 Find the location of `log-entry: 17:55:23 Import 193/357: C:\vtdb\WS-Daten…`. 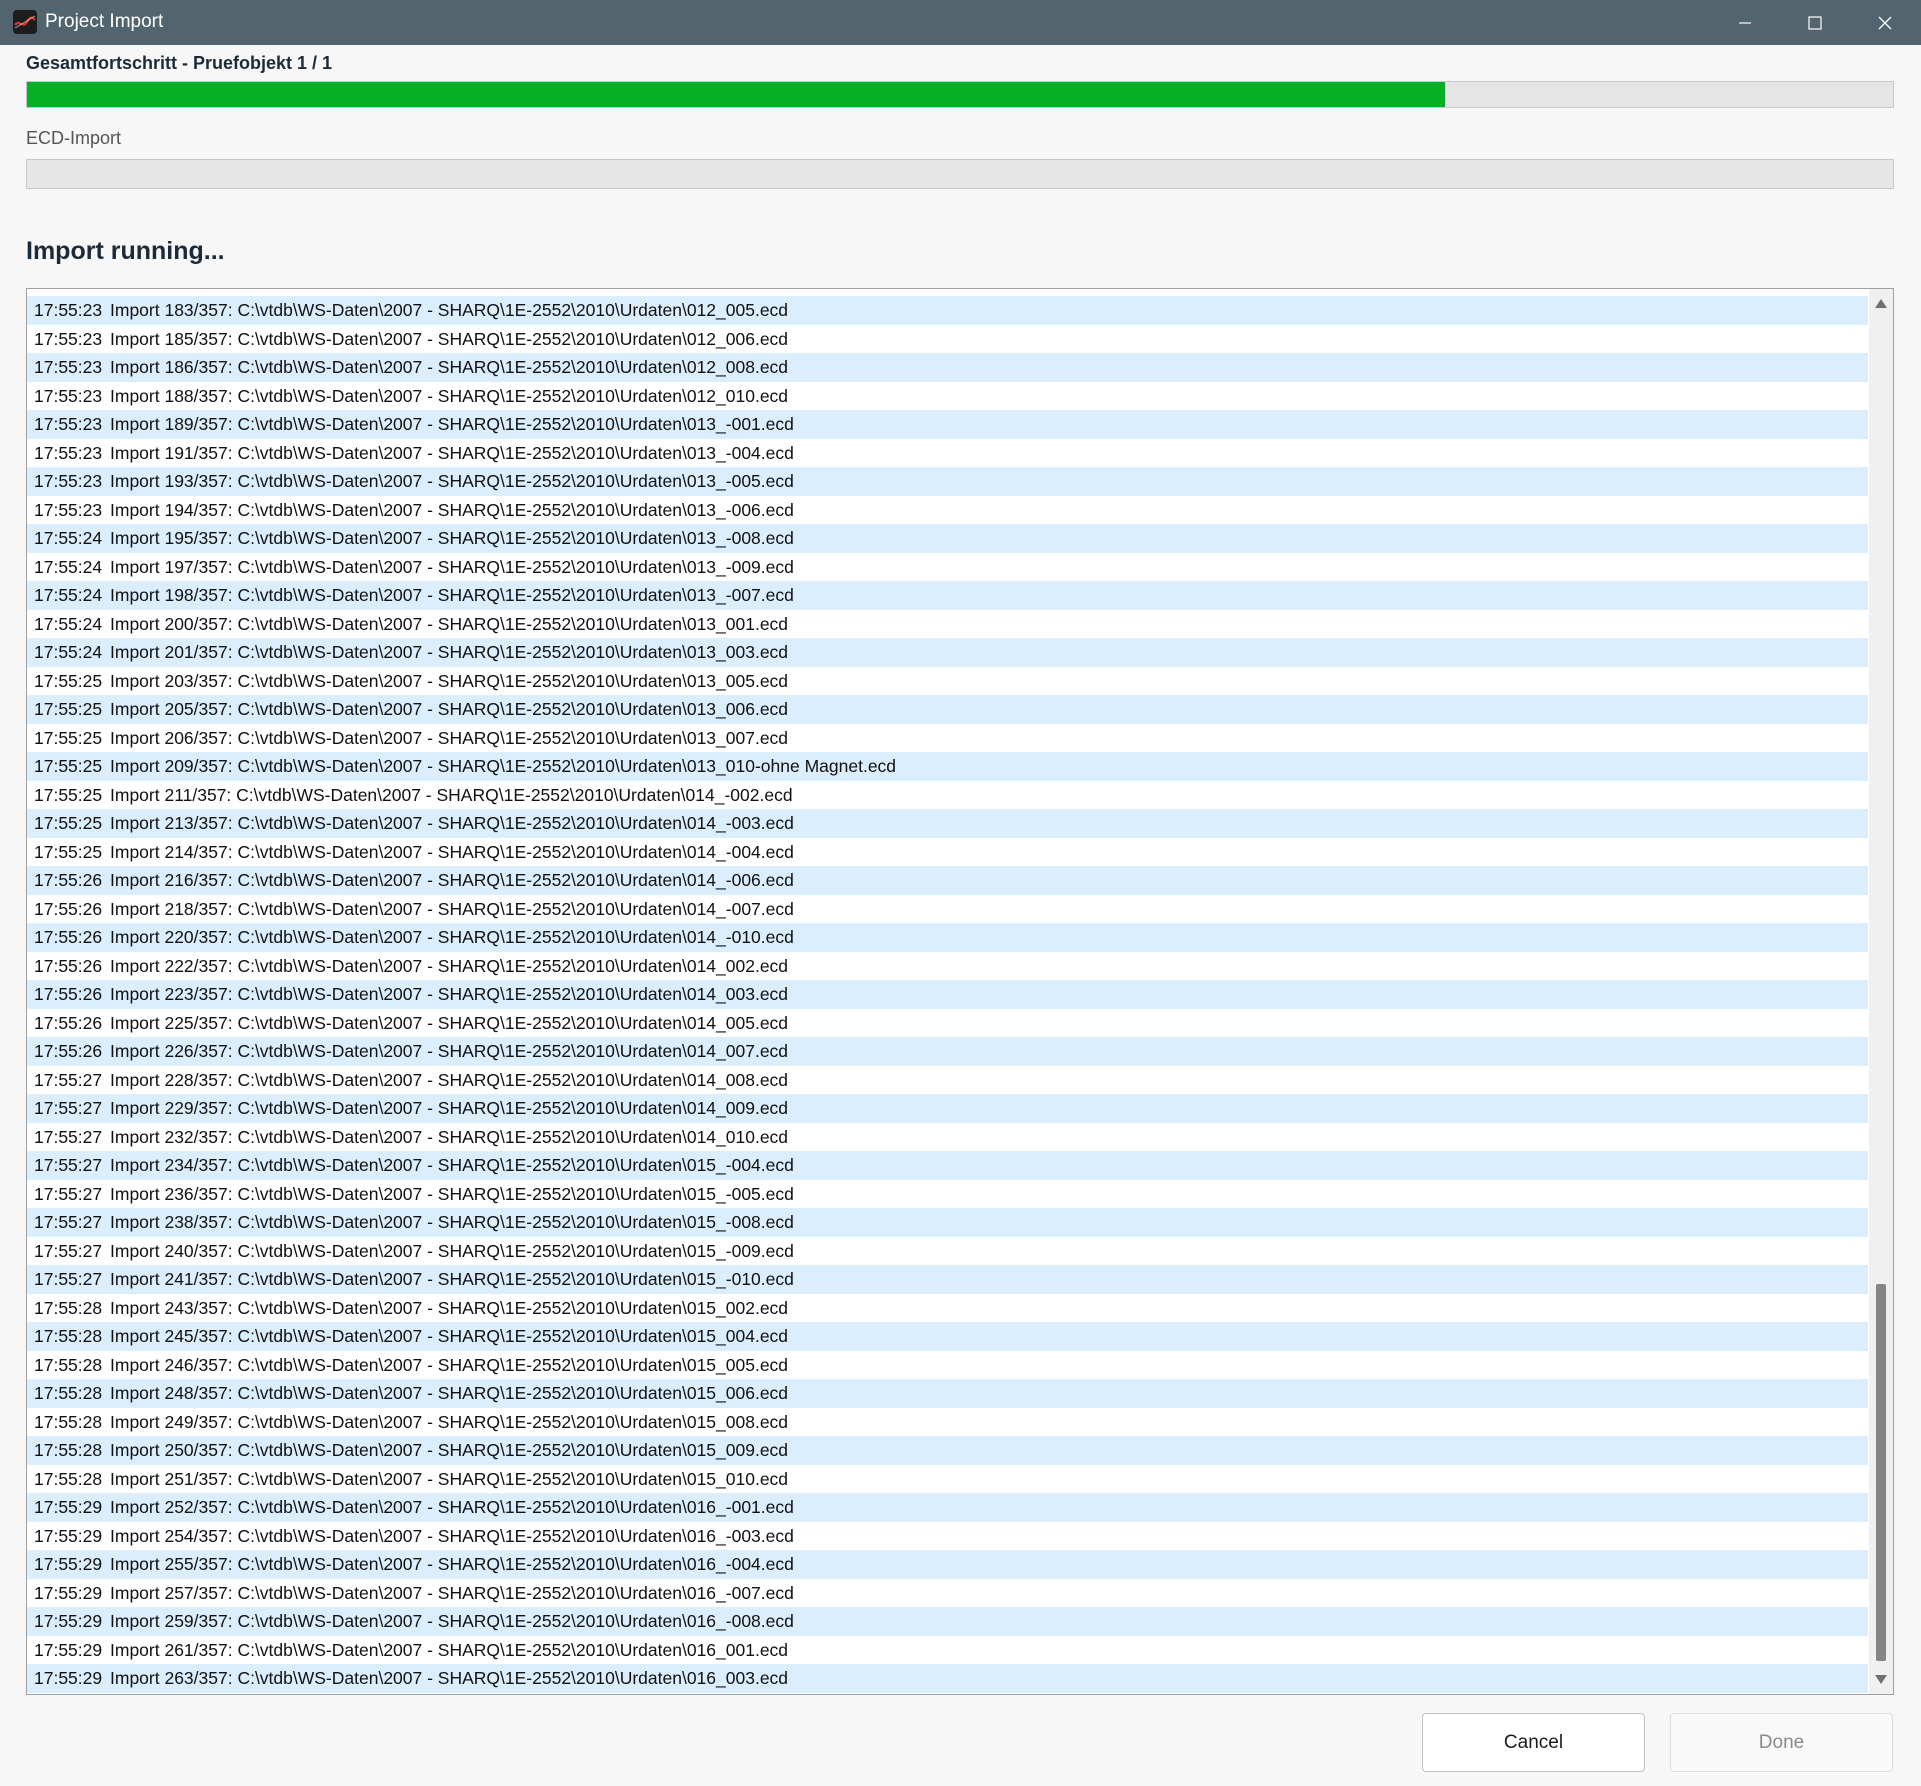

log-entry: 17:55:23 Import 193/357: C:\vtdb\WS-Daten… is located at coordinates (947, 481).